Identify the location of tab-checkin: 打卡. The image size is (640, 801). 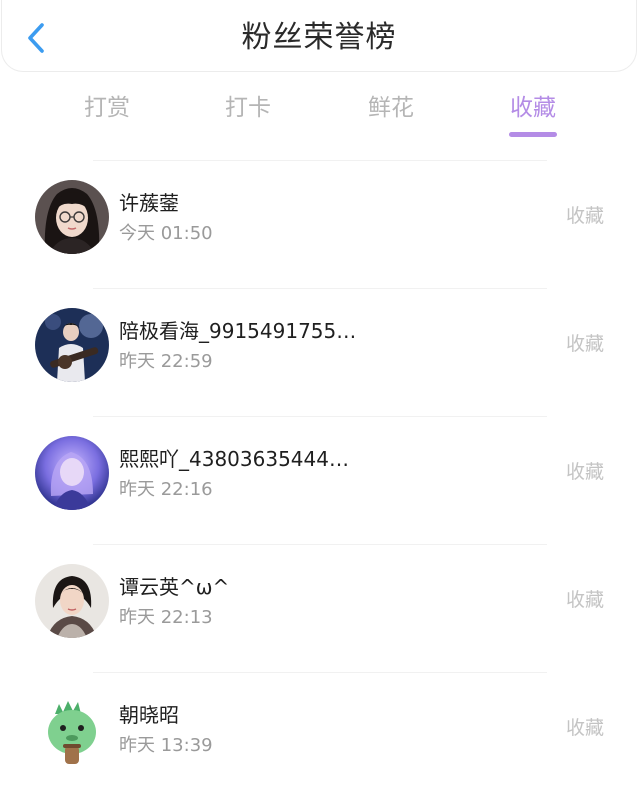
(248, 108).